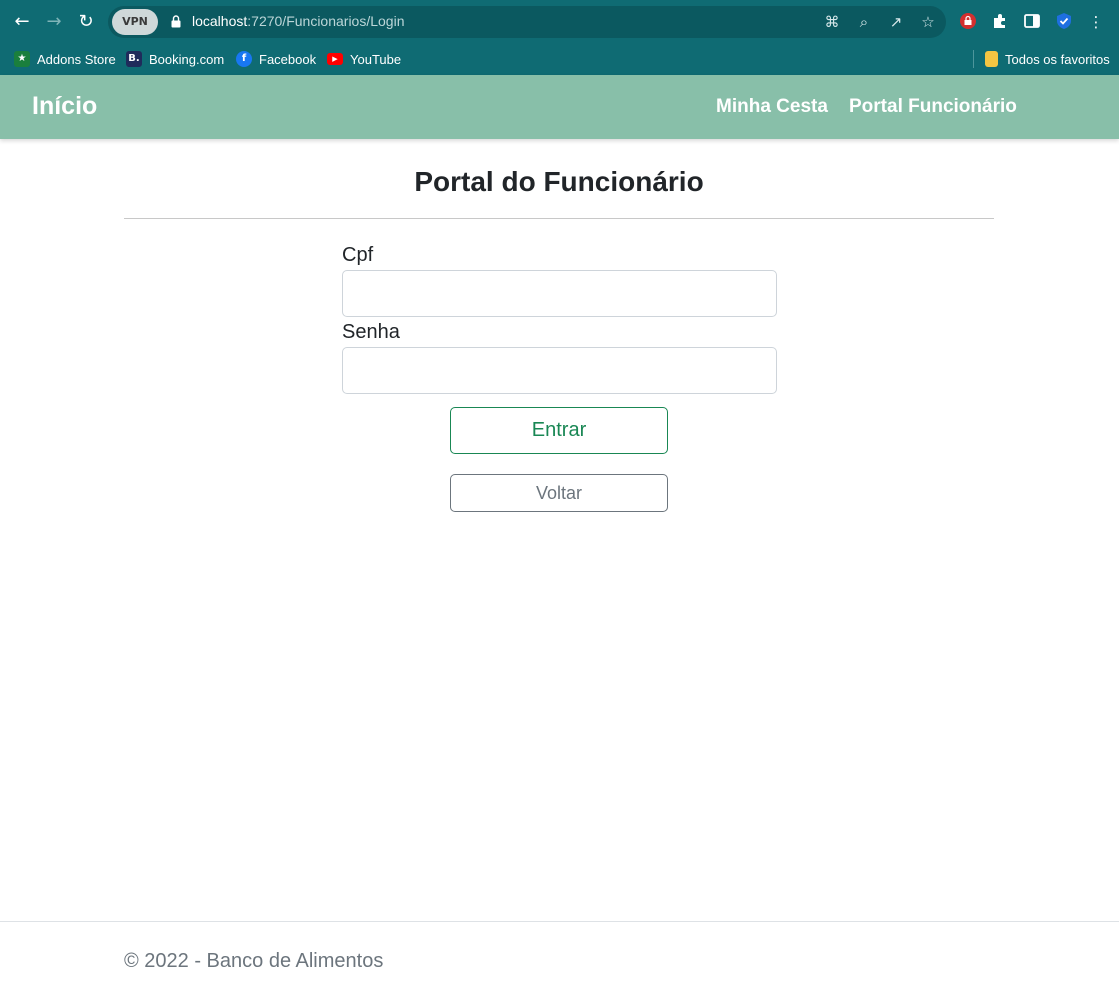  I want to click on brand-home-link: Início, so click(64, 106).